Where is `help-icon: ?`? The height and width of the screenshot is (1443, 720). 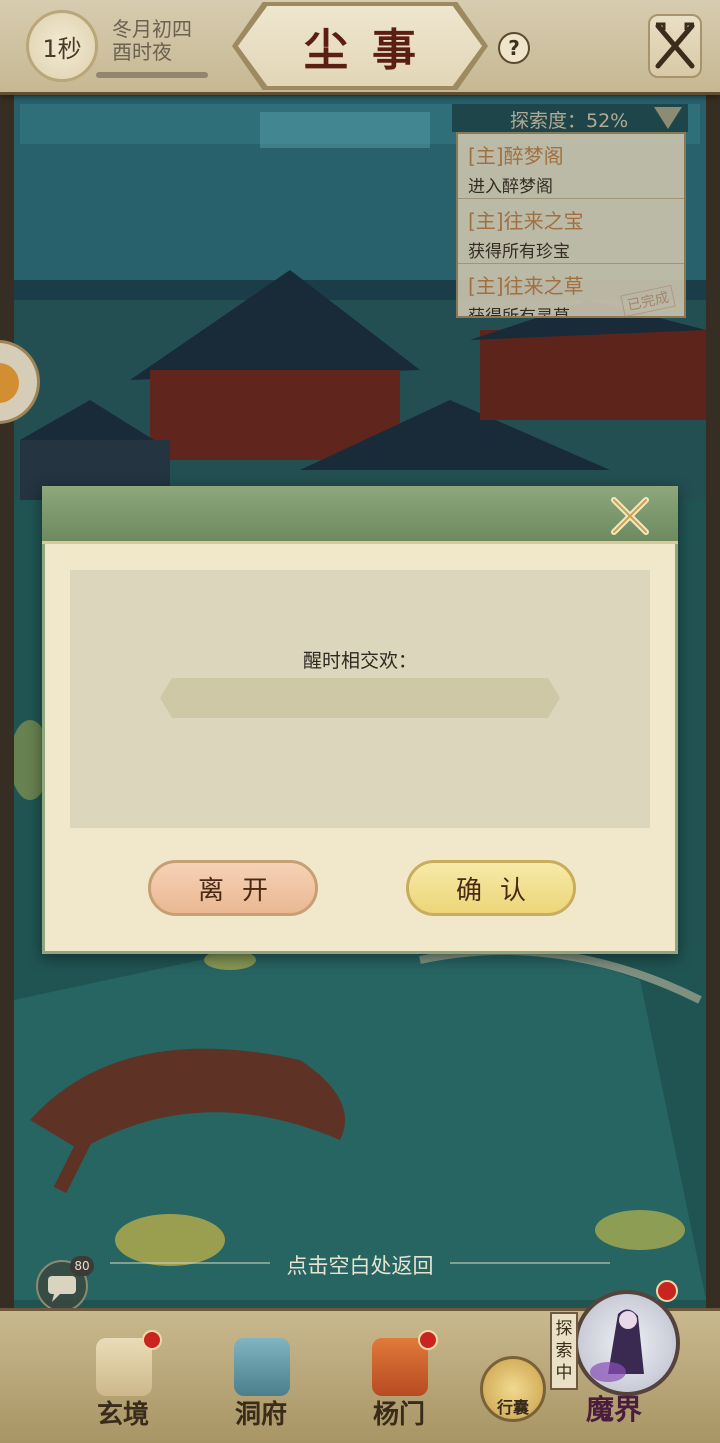 help-icon: ? is located at coordinates (514, 48).